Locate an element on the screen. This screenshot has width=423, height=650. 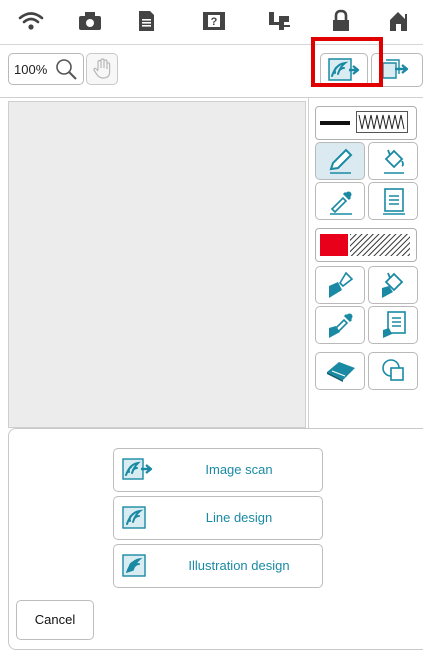
help-icon: ? is located at coordinates (214, 21).